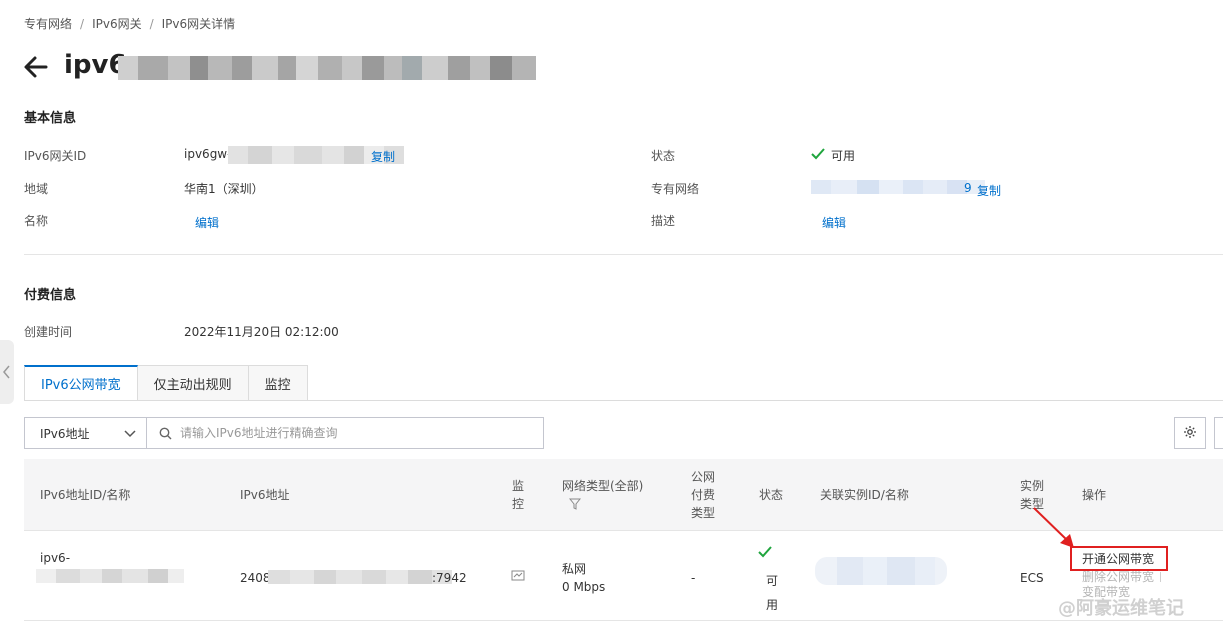 This screenshot has width=1223, height=634. Describe the element at coordinates (663, 221) in the screenshot. I see `description-label: 描述` at that location.